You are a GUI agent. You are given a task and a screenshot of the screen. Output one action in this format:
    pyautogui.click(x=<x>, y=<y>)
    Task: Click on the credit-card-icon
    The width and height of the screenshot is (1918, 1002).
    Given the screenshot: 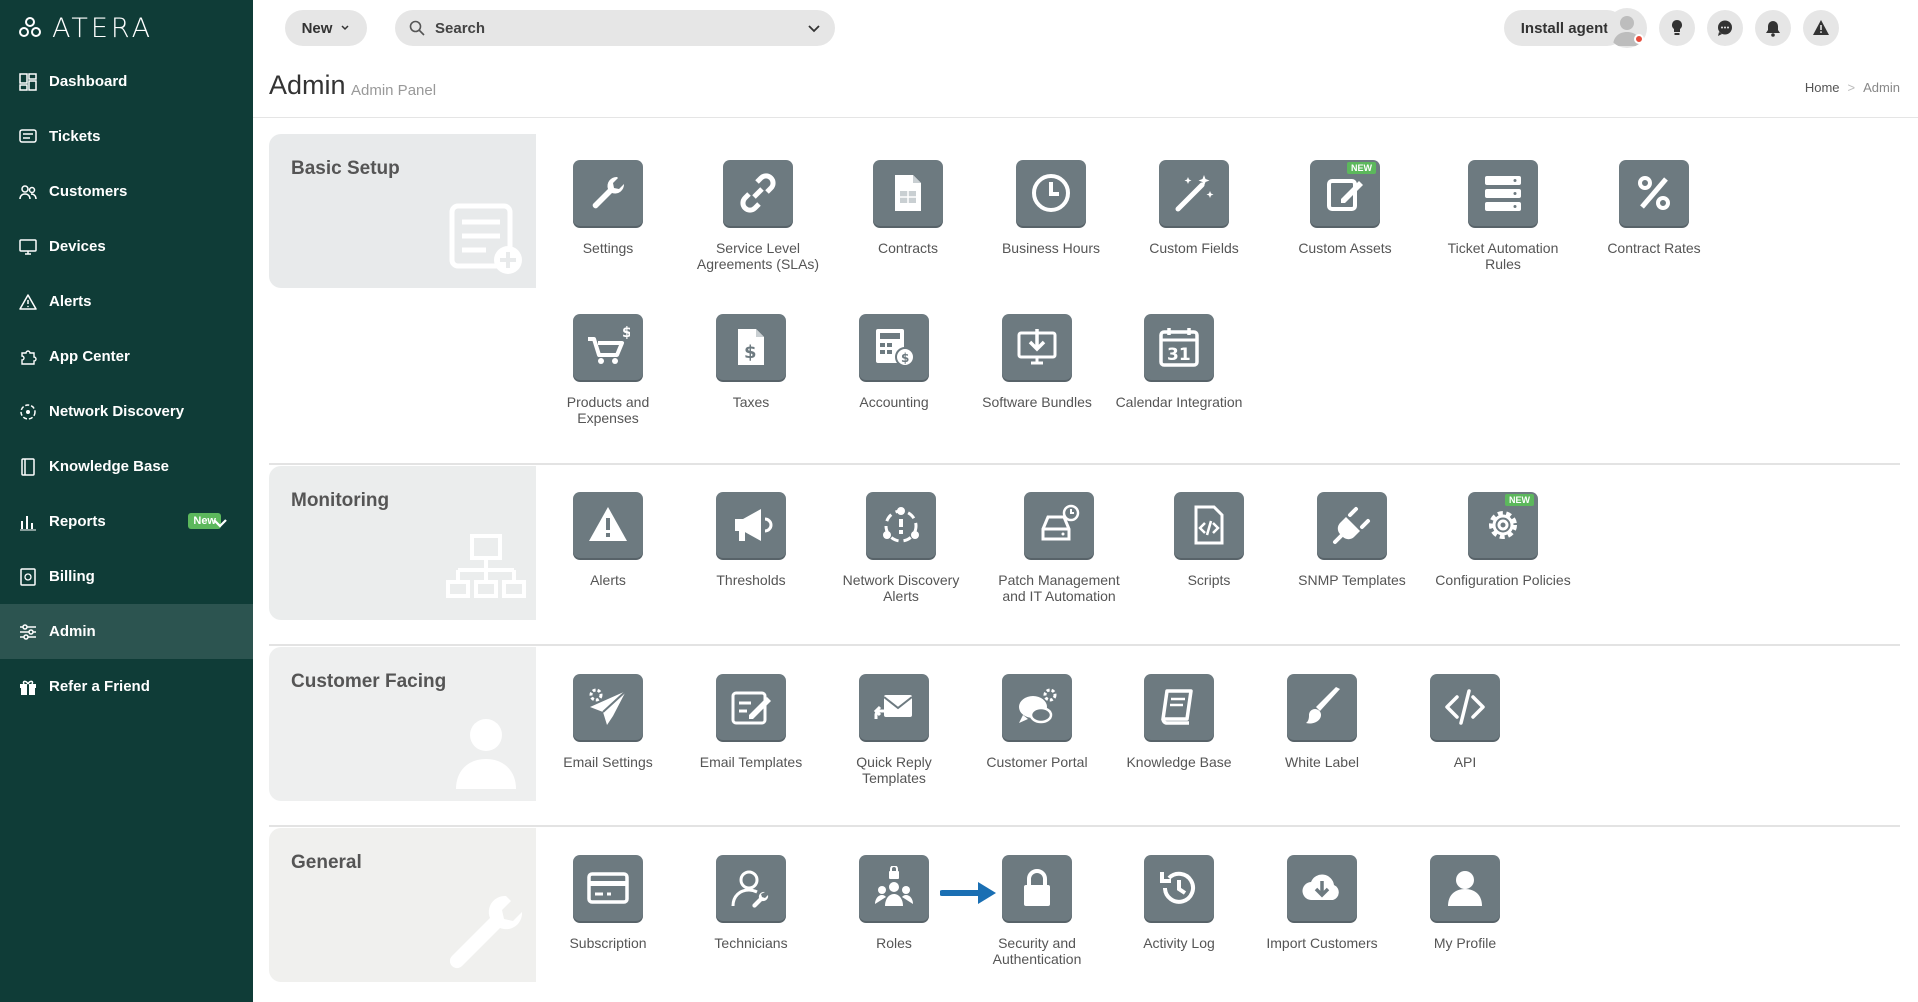 What is the action you would take?
    pyautogui.click(x=608, y=888)
    